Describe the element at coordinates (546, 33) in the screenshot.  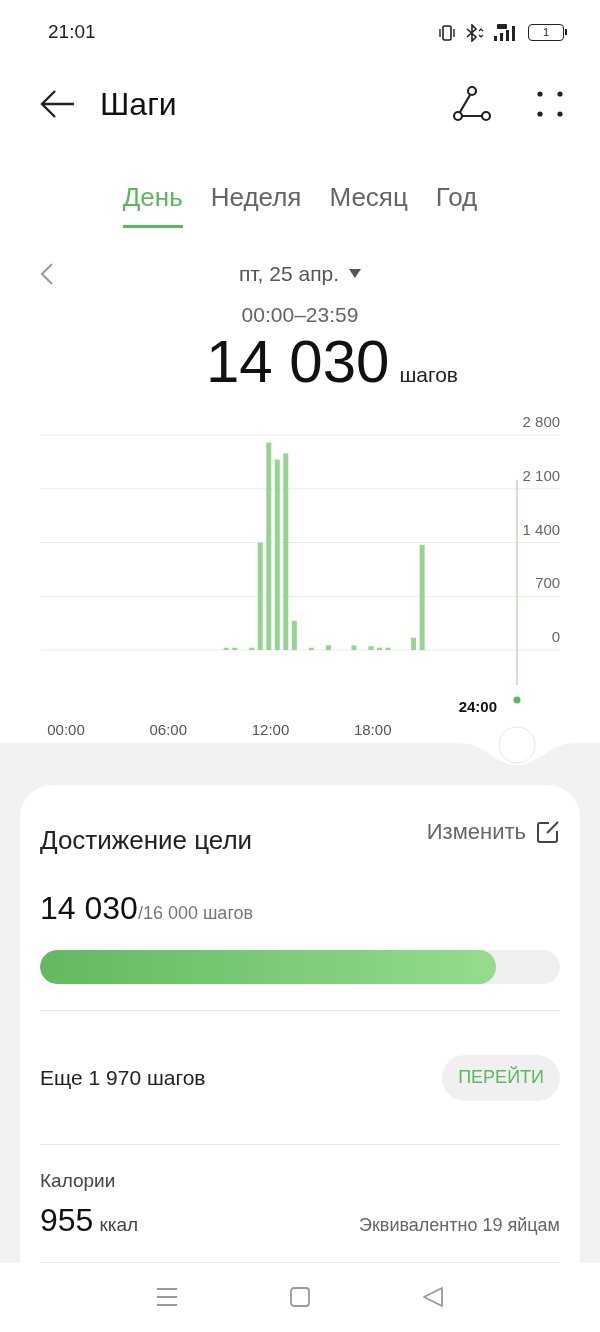
I see `battery-icon: 1` at that location.